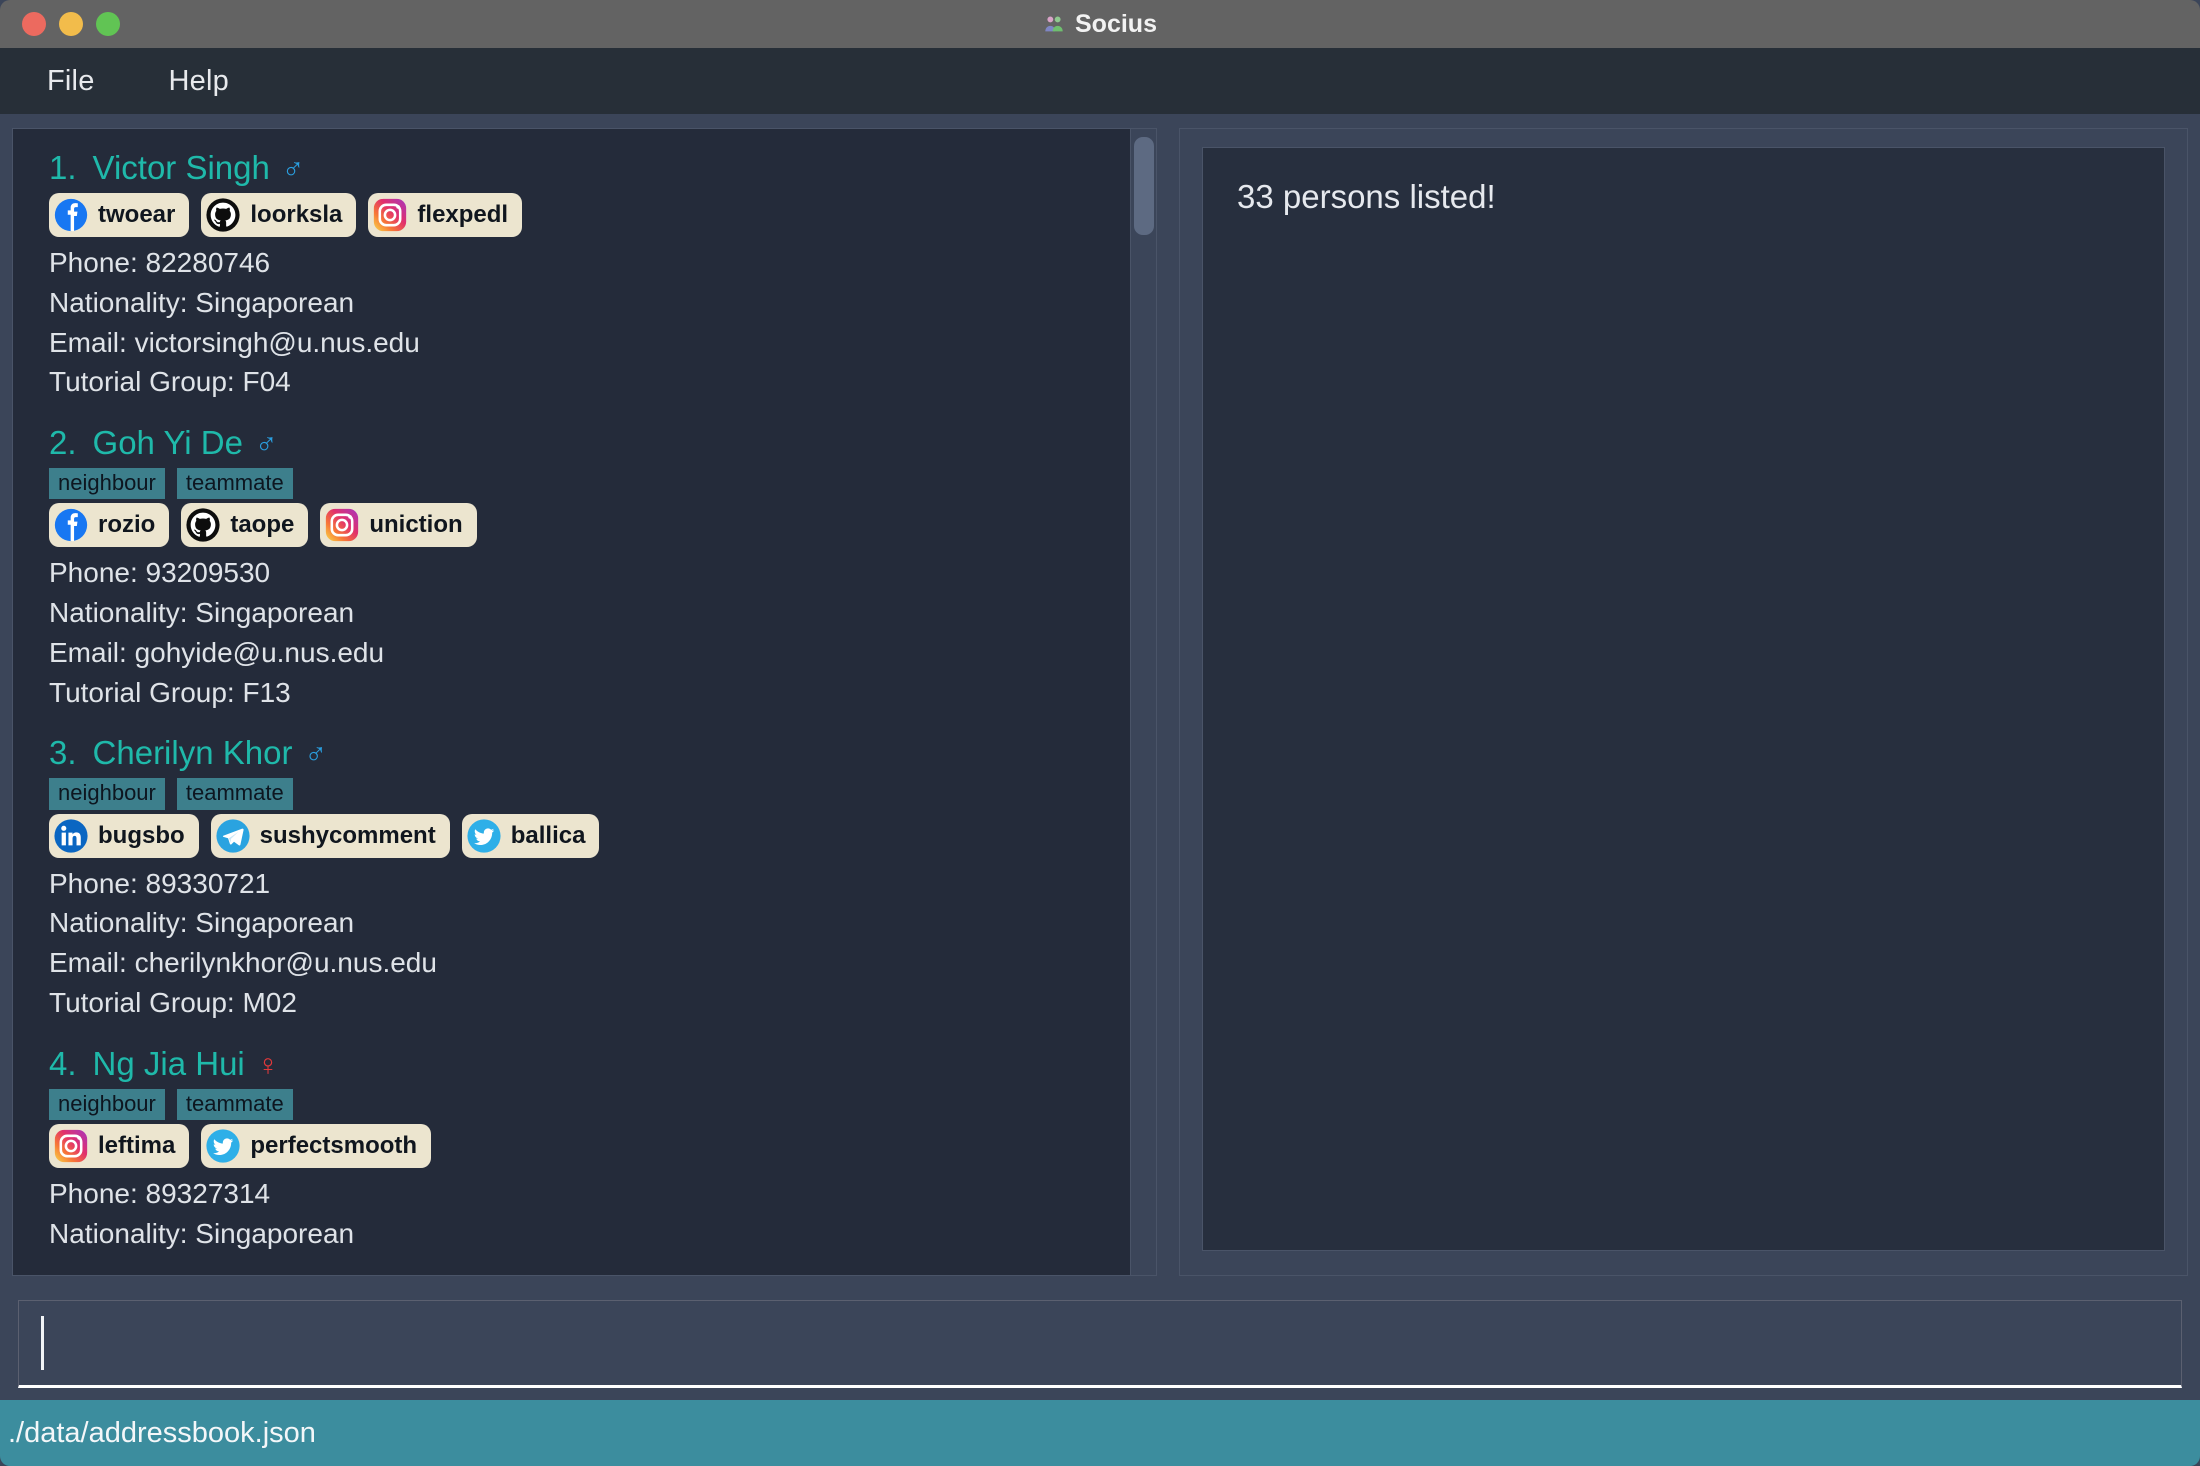  What do you see at coordinates (141, 835) in the screenshot?
I see `social-handle: bugsbo` at bounding box center [141, 835].